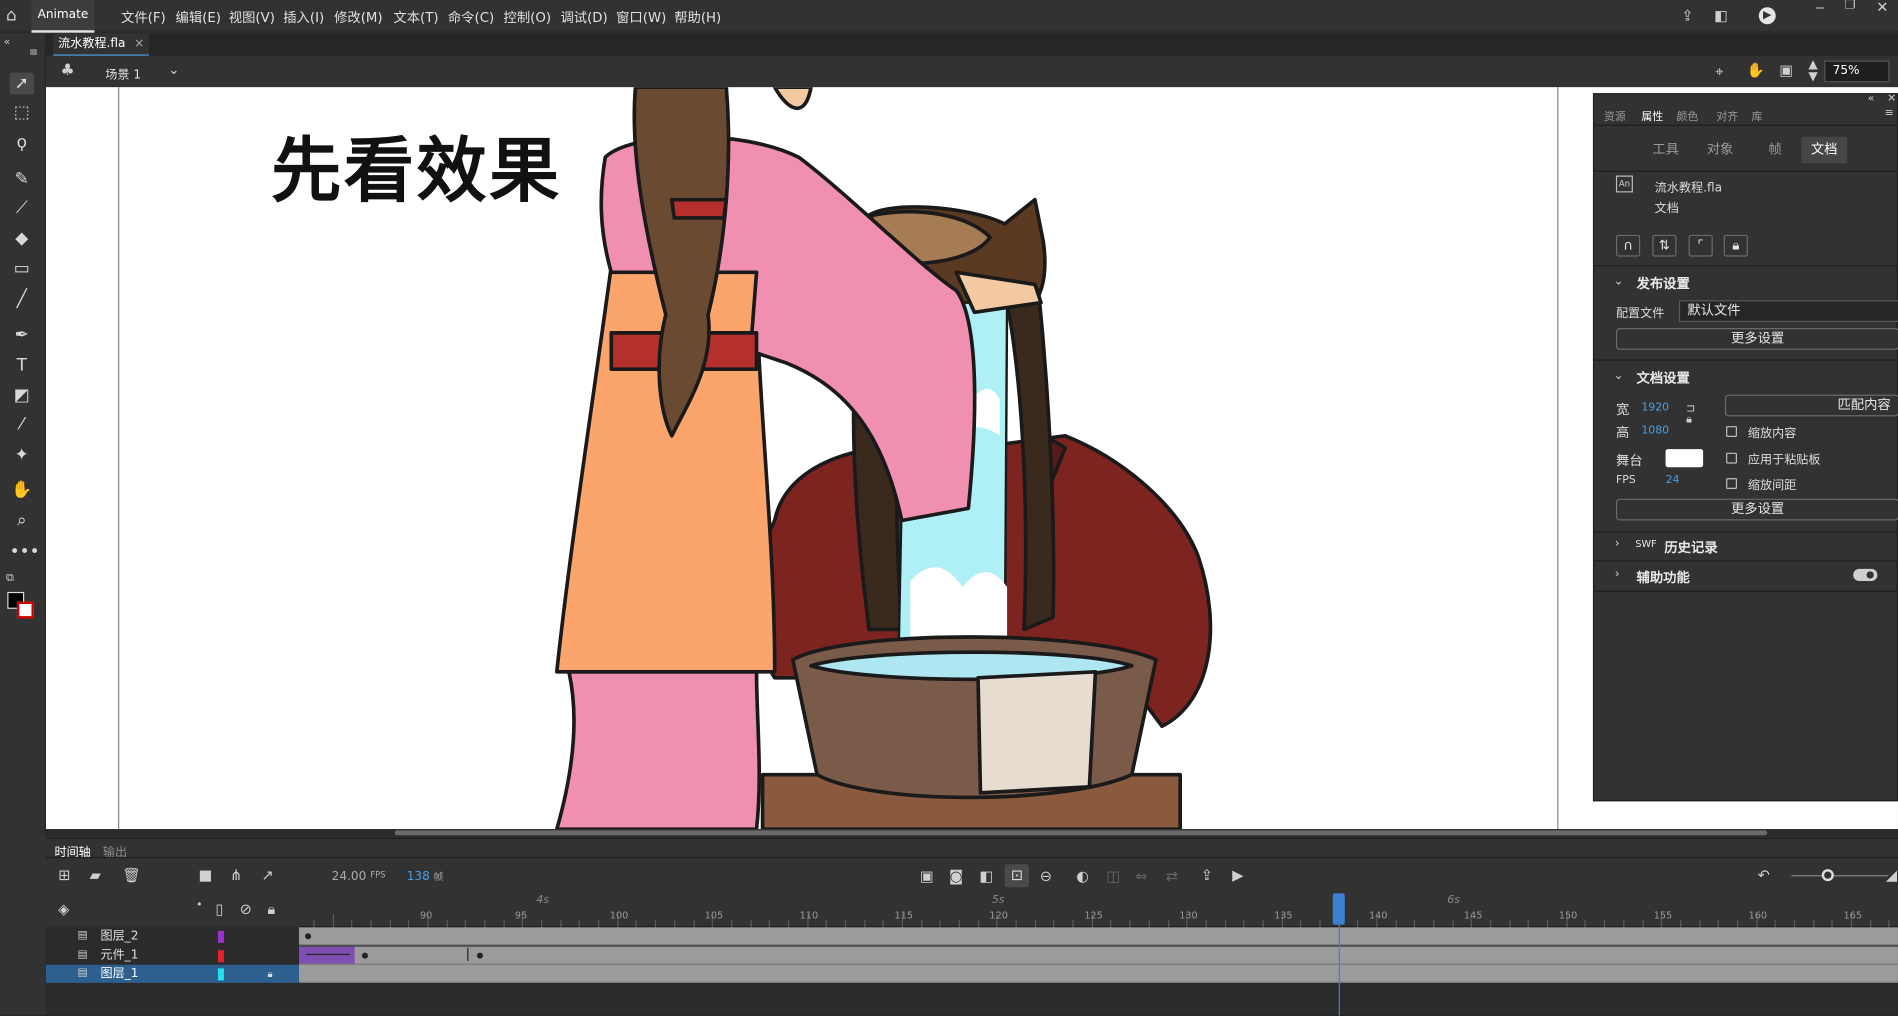  I want to click on lasso-tool-icon: ϙ, so click(22, 143).